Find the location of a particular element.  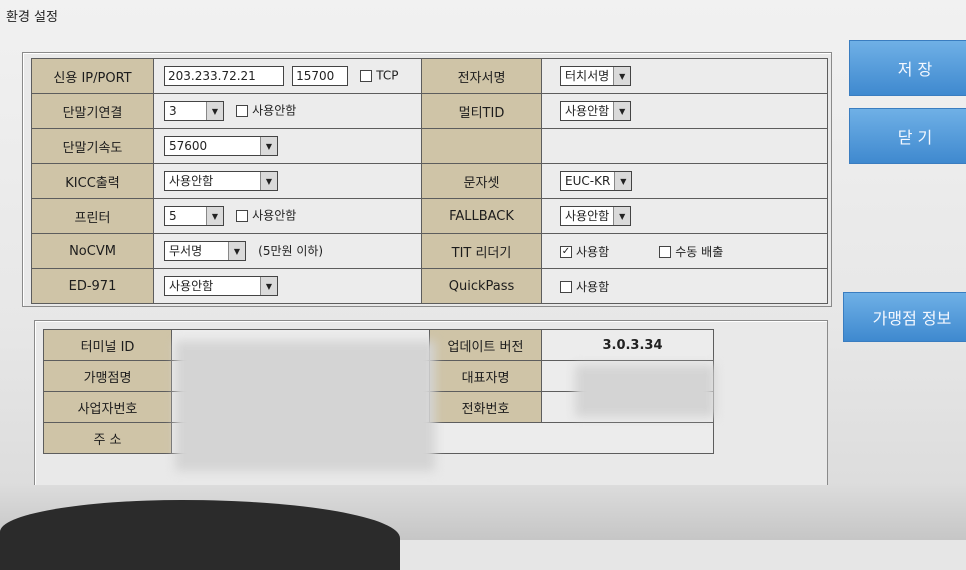

terminal-speed-value: 57600 is located at coordinates (188, 146).